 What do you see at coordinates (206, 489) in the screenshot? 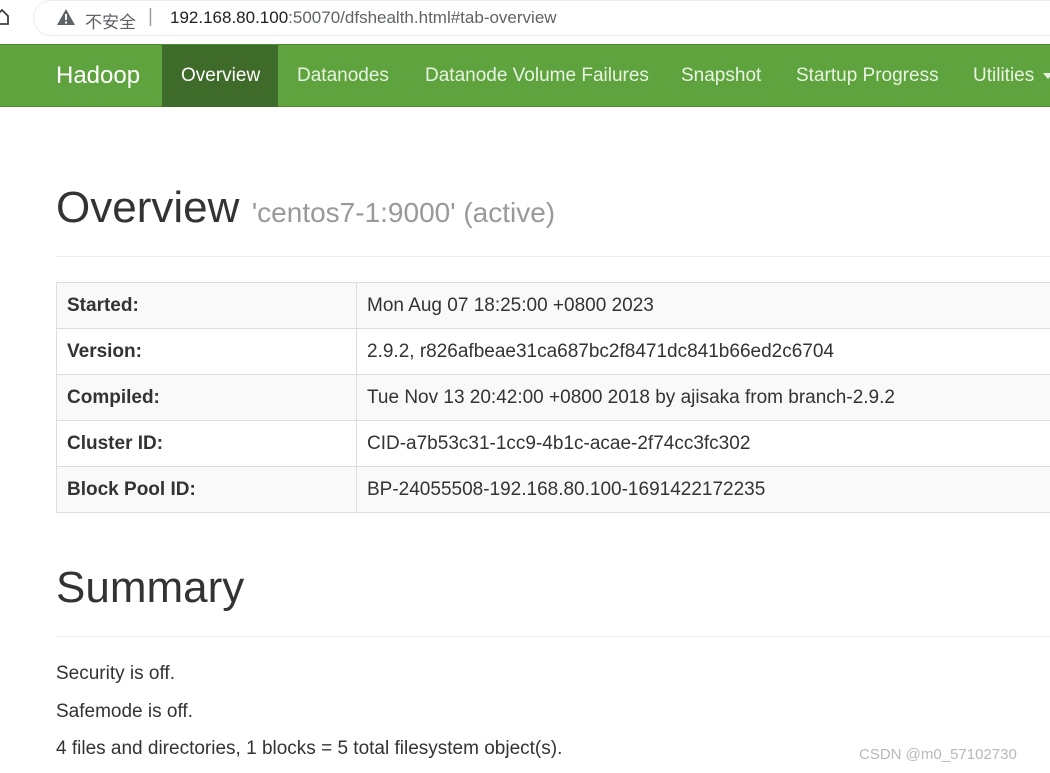
I see `row-key: Block Pool ID:` at bounding box center [206, 489].